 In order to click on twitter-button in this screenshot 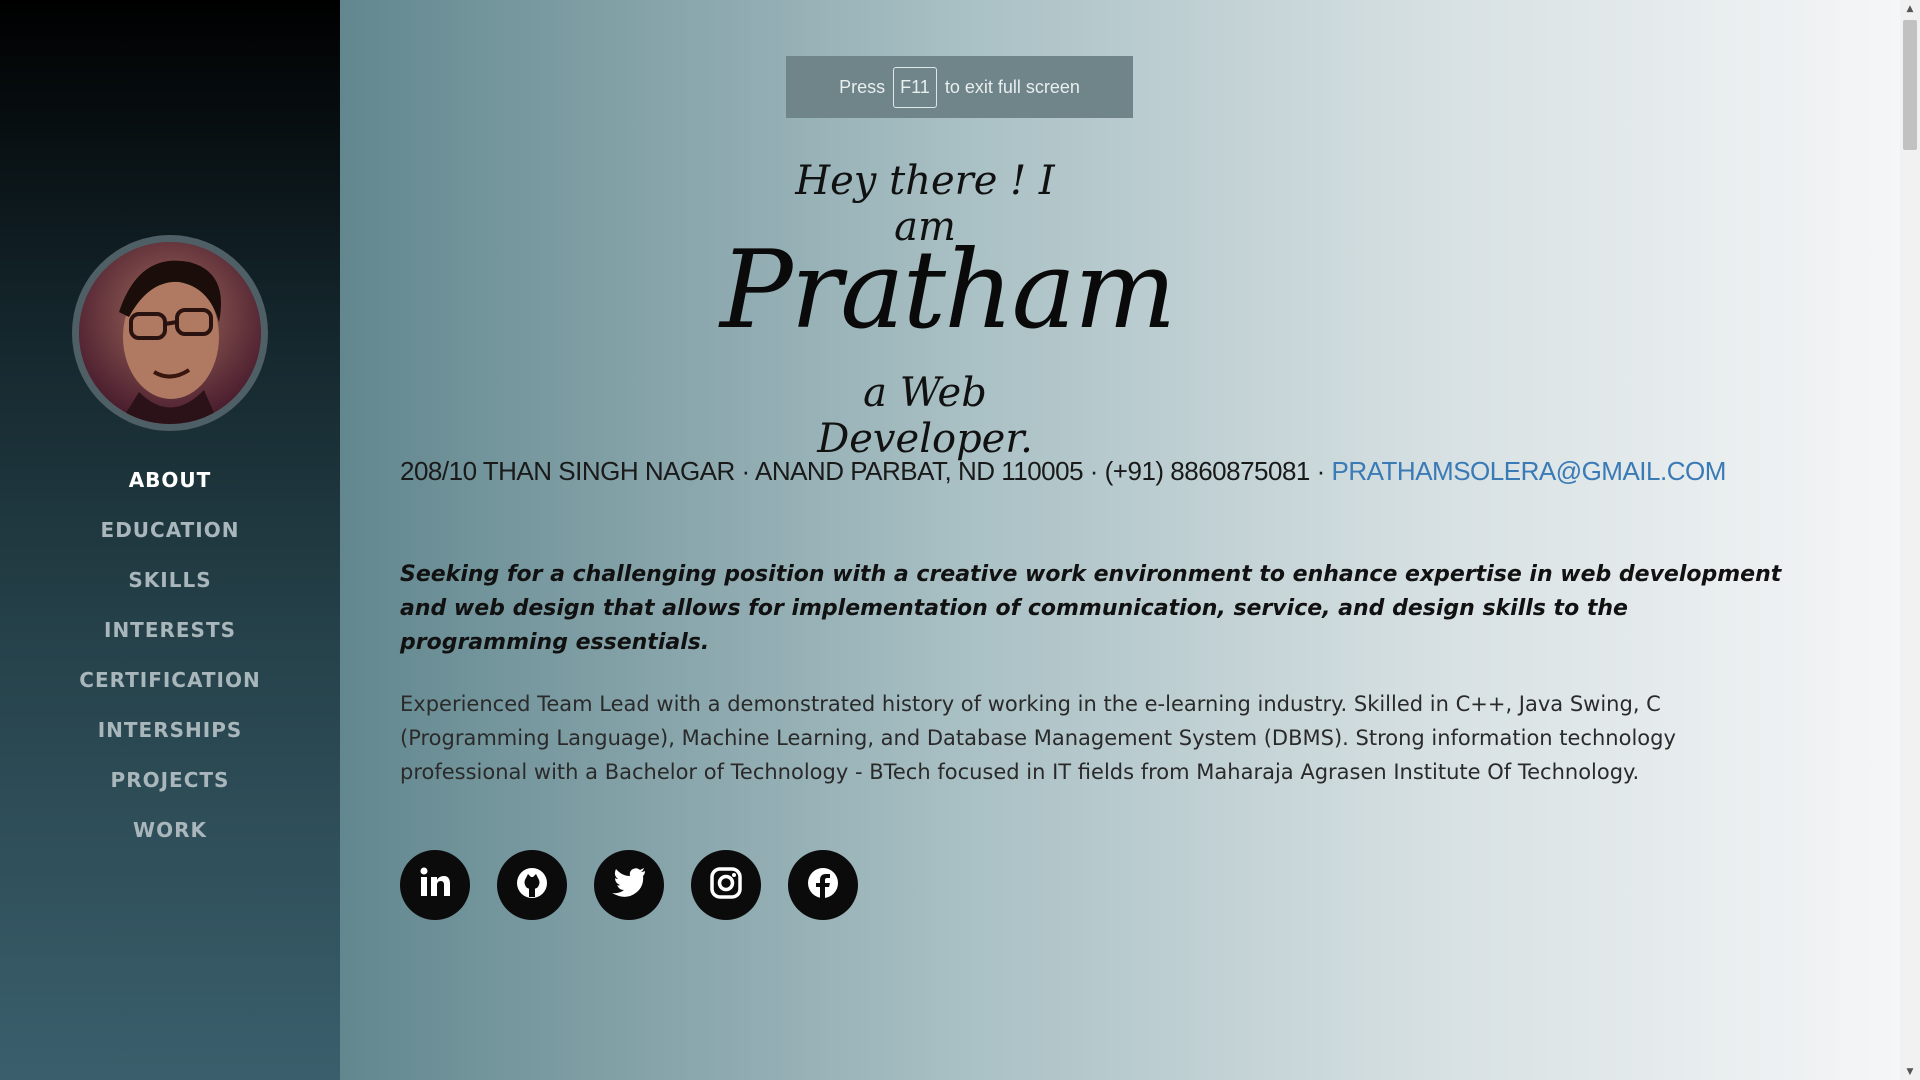, I will do `click(629, 885)`.